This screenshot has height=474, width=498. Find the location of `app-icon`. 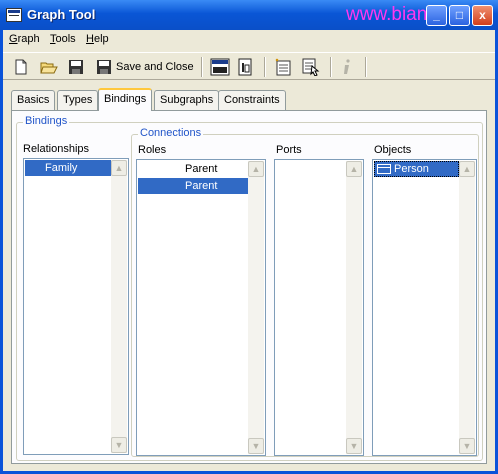

app-icon is located at coordinates (14, 15).